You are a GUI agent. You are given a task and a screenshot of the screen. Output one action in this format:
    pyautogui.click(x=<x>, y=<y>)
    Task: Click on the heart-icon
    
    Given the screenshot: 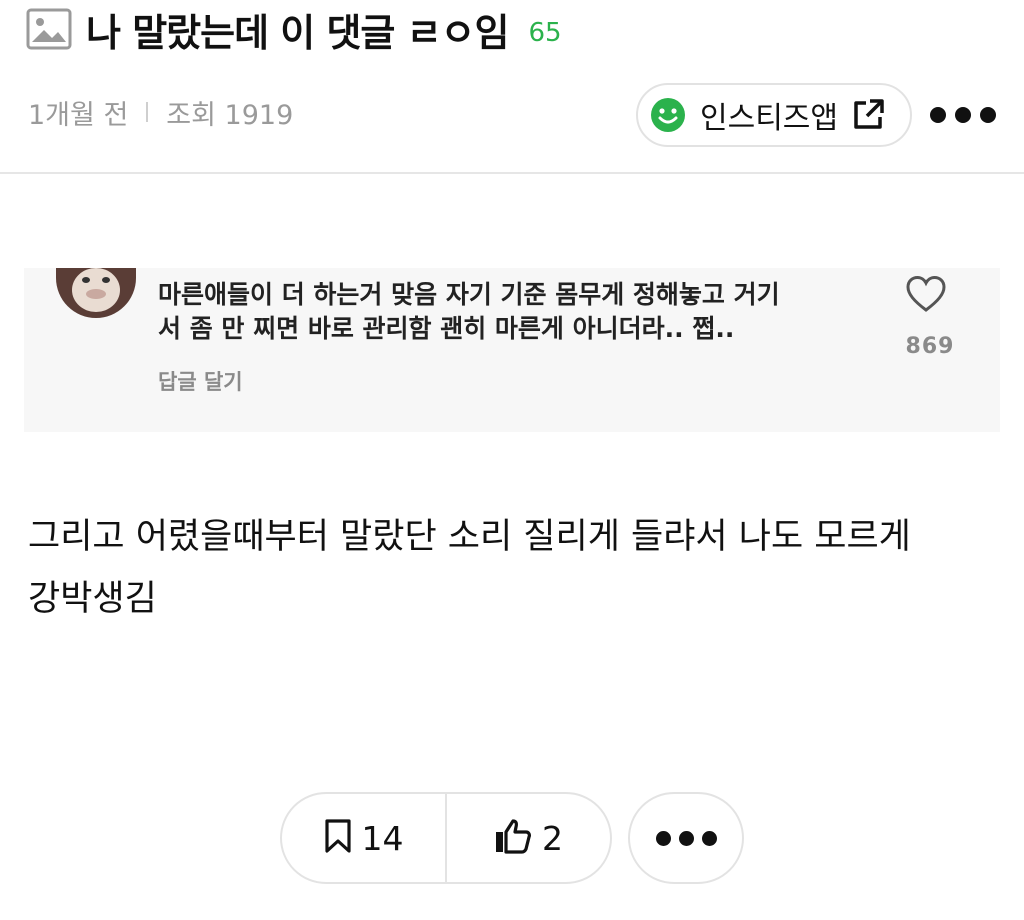 What is the action you would take?
    pyautogui.click(x=926, y=294)
    